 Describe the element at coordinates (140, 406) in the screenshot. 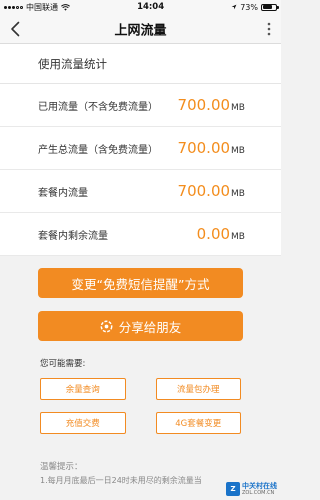

I see `options-grid: 余量查询 流量包办理 充值交费 4G套餐变更` at that location.